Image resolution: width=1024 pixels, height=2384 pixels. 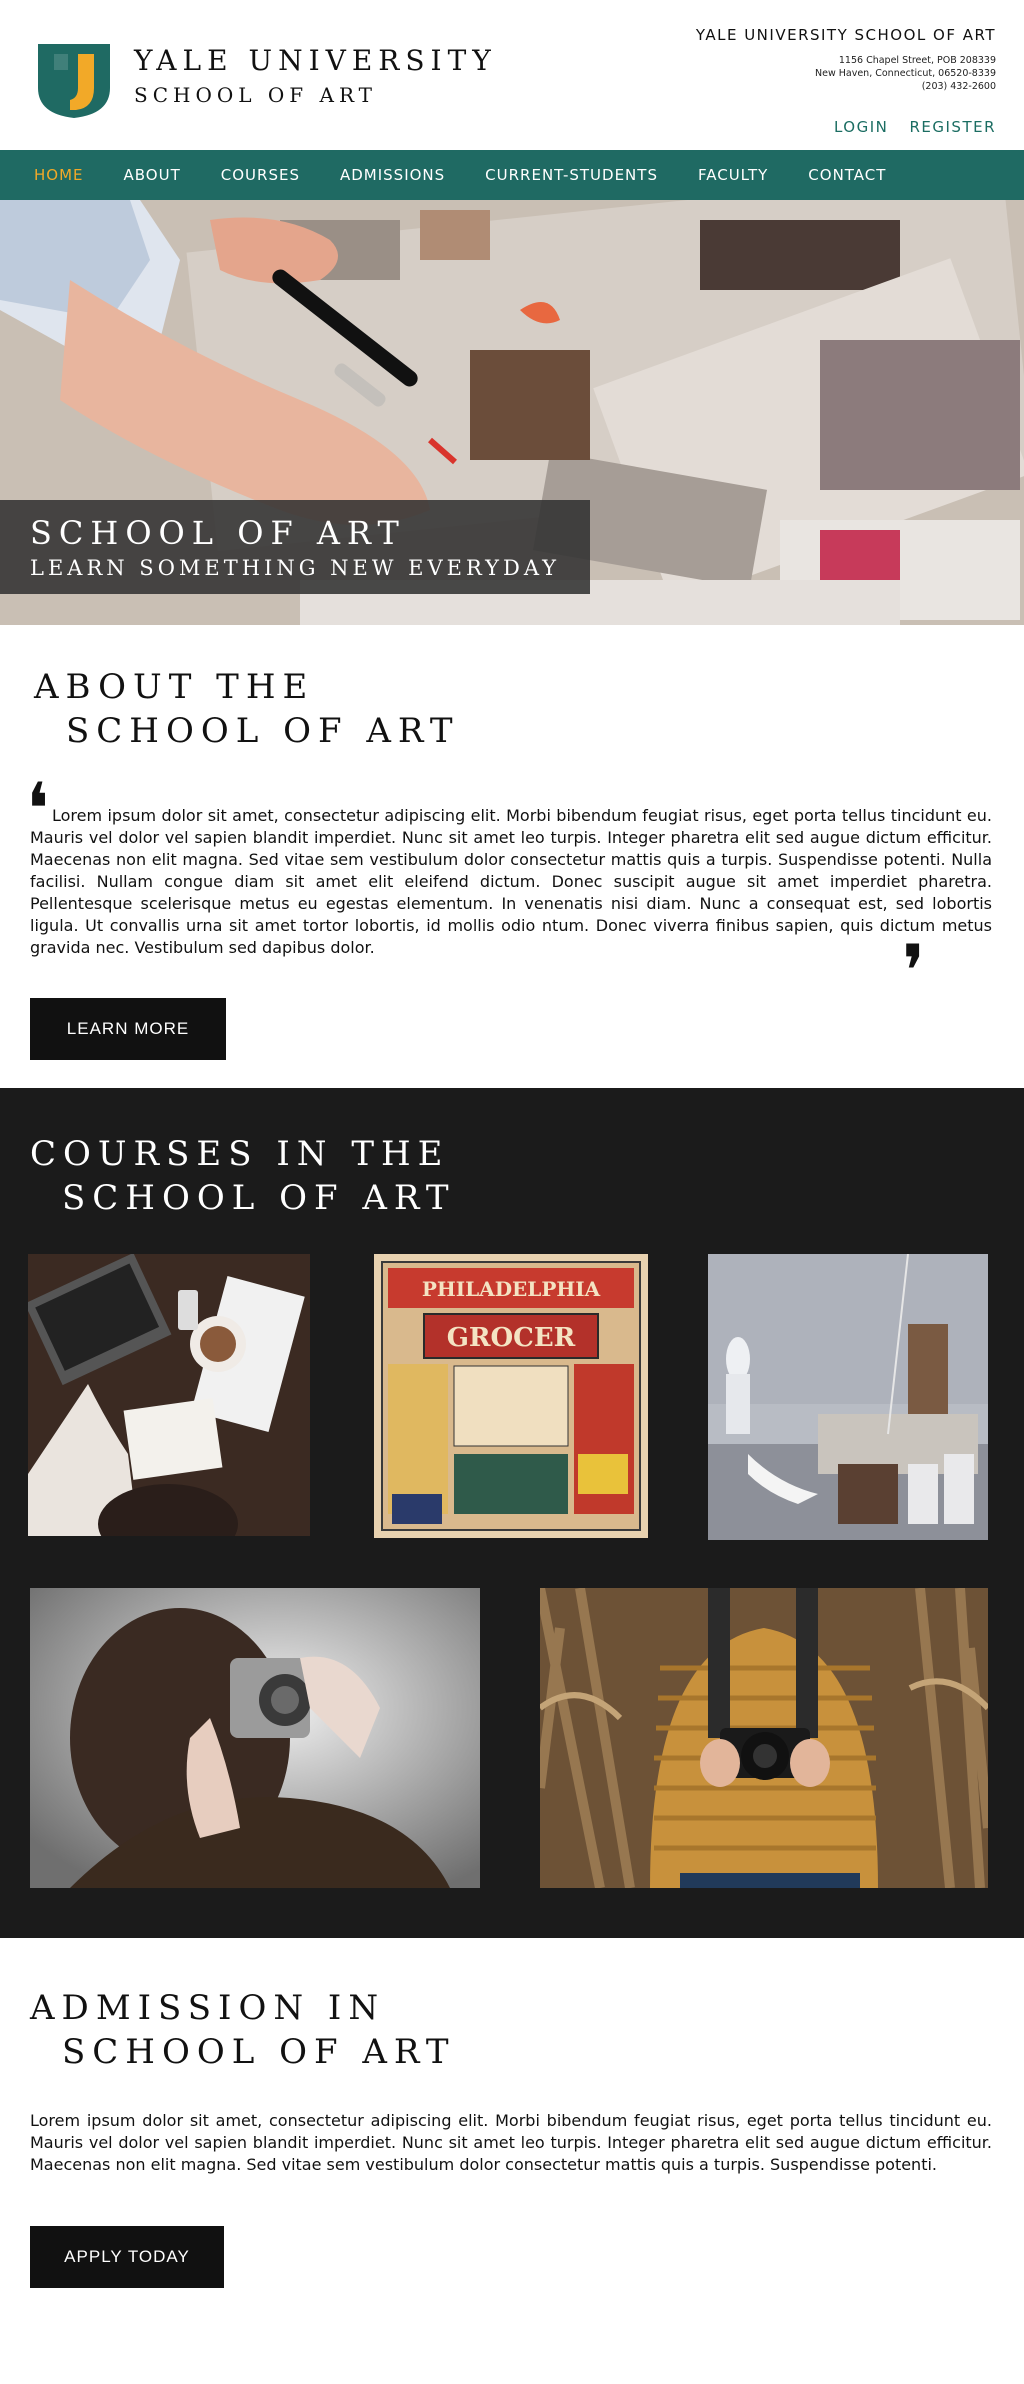 I want to click on address-line-1: 1156 Chapel Street, POB 208339, so click(x=917, y=60).